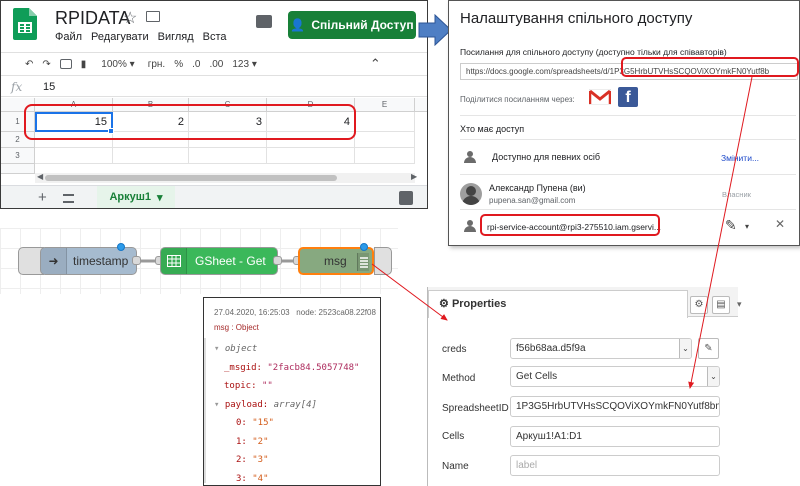 This screenshot has width=800, height=486. What do you see at coordinates (685, 348) in the screenshot?
I see `creds-dropdown-icon: ⌄` at bounding box center [685, 348].